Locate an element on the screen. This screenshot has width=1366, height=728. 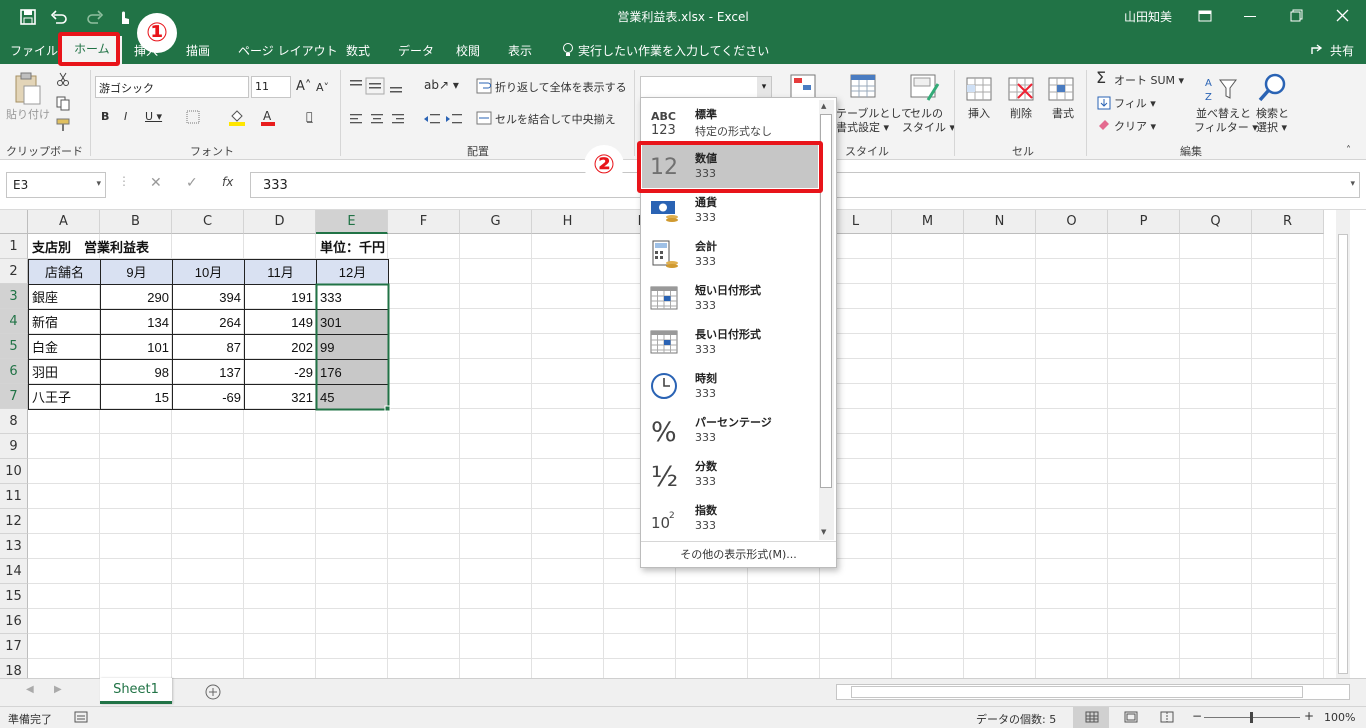
vertical-scroll-thumb is located at coordinates (1343, 454).